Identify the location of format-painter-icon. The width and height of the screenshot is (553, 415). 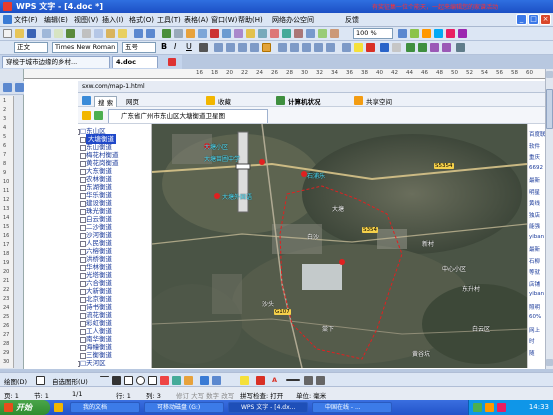
(122, 33).